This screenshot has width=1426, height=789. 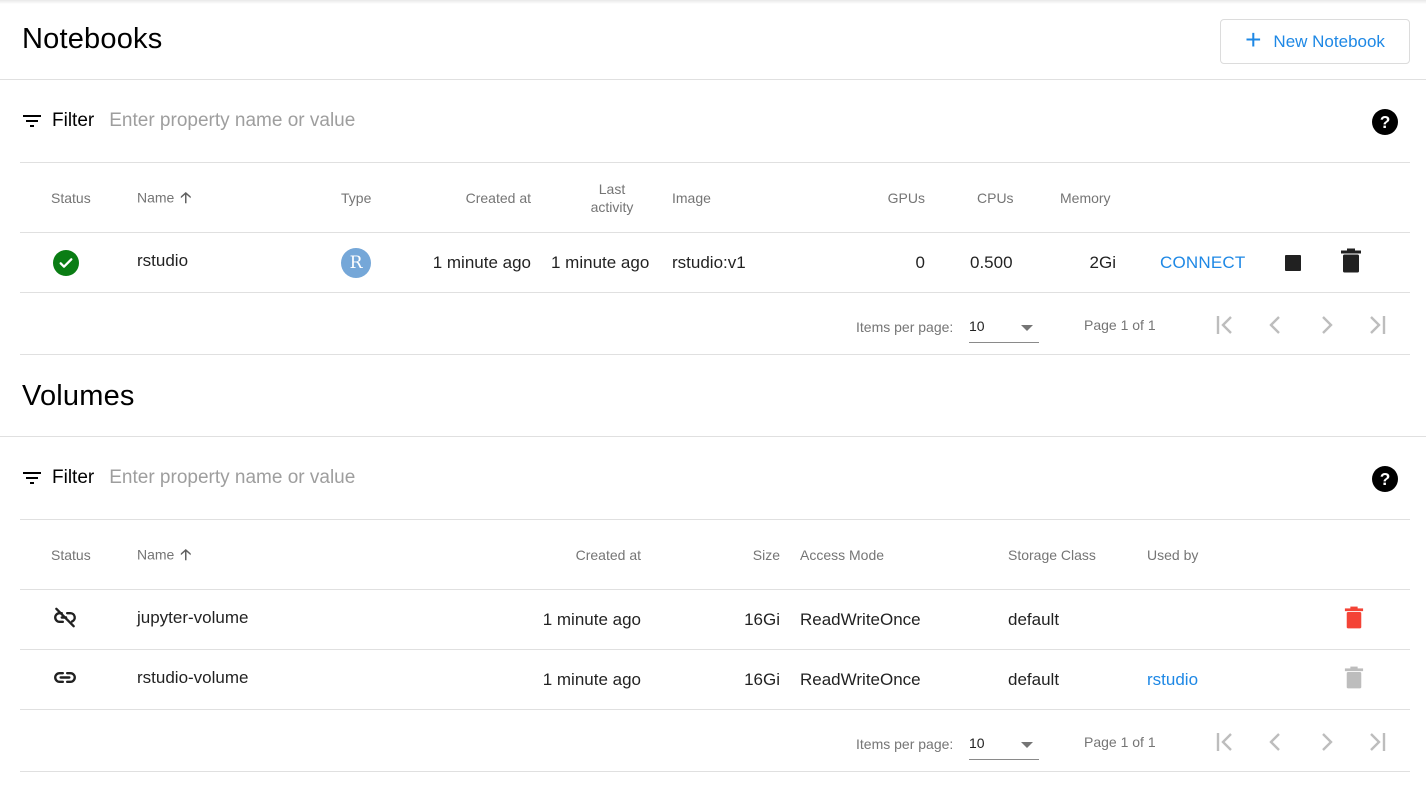 I want to click on volumes-filter-bar: Filter ?, so click(x=715, y=478).